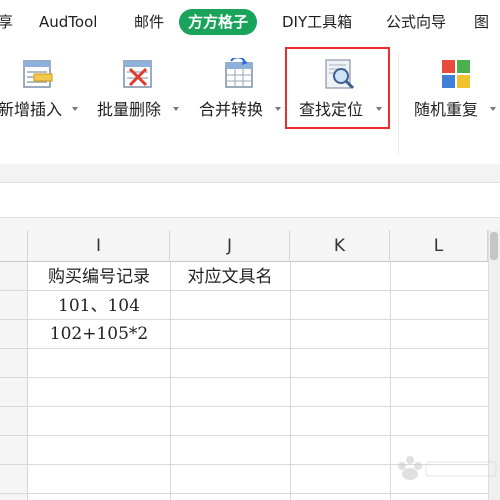  I want to click on merge-convert-label: 合并转换, so click(231, 109).